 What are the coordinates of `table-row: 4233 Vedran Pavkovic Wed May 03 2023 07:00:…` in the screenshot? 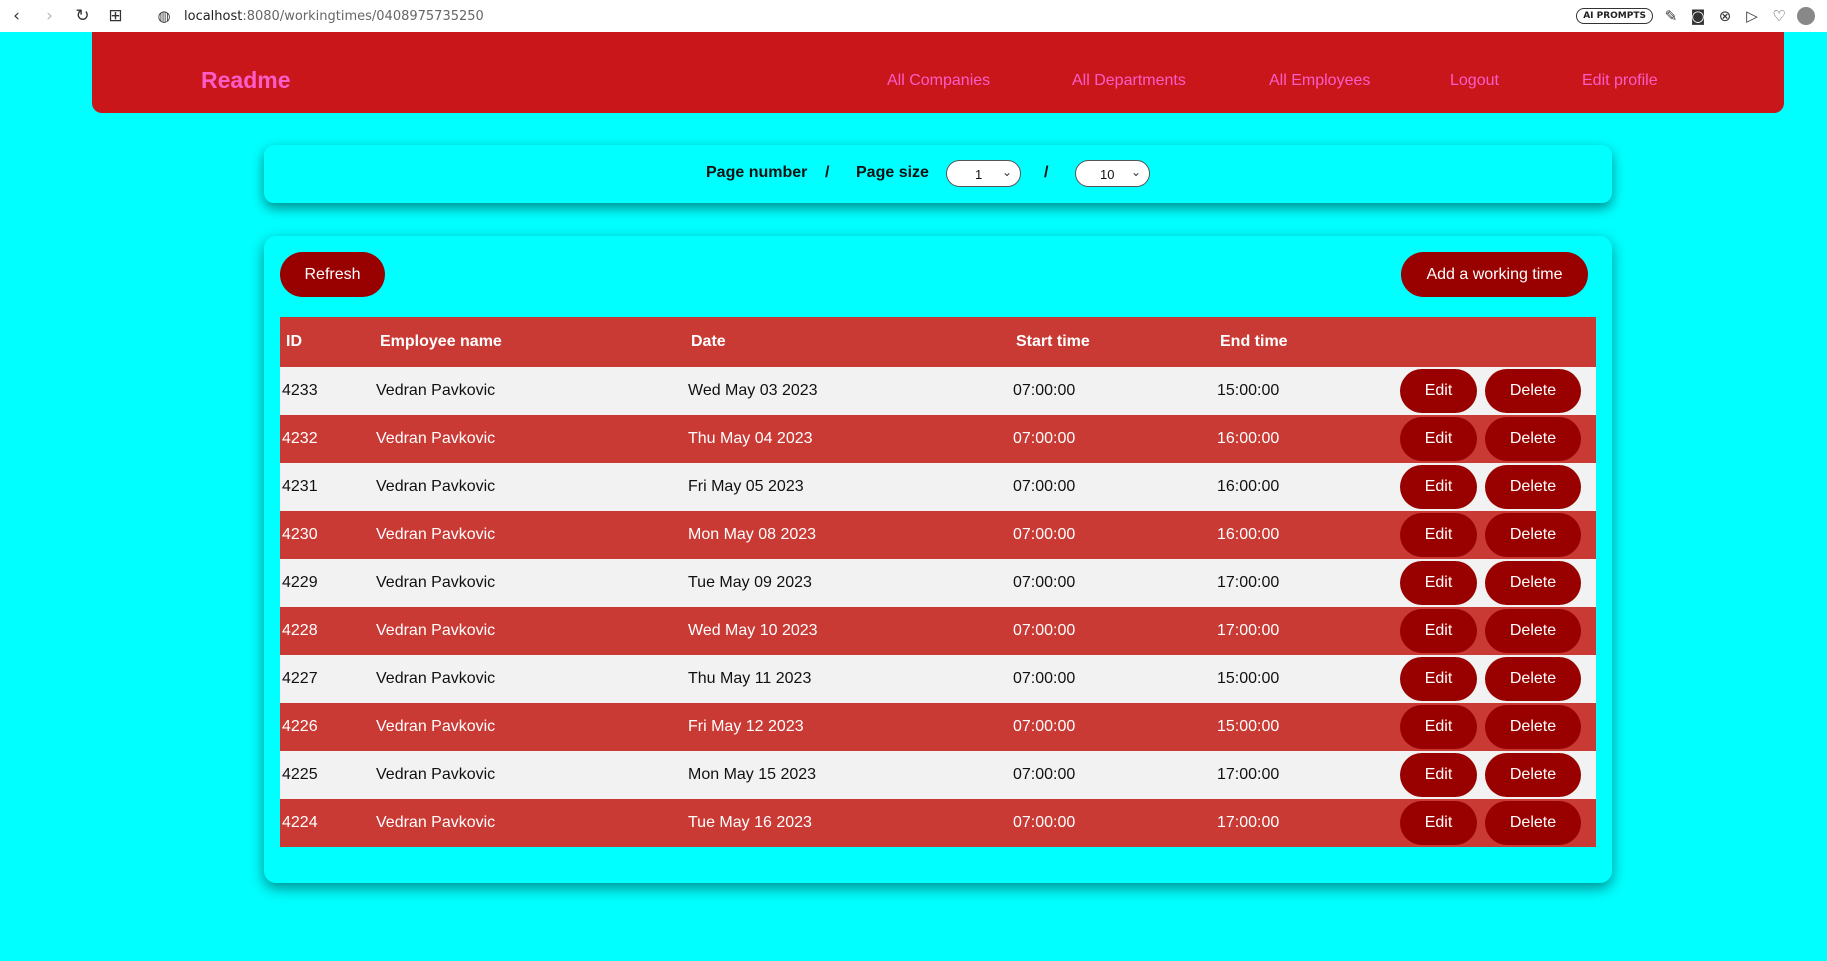 It's located at (938, 391).